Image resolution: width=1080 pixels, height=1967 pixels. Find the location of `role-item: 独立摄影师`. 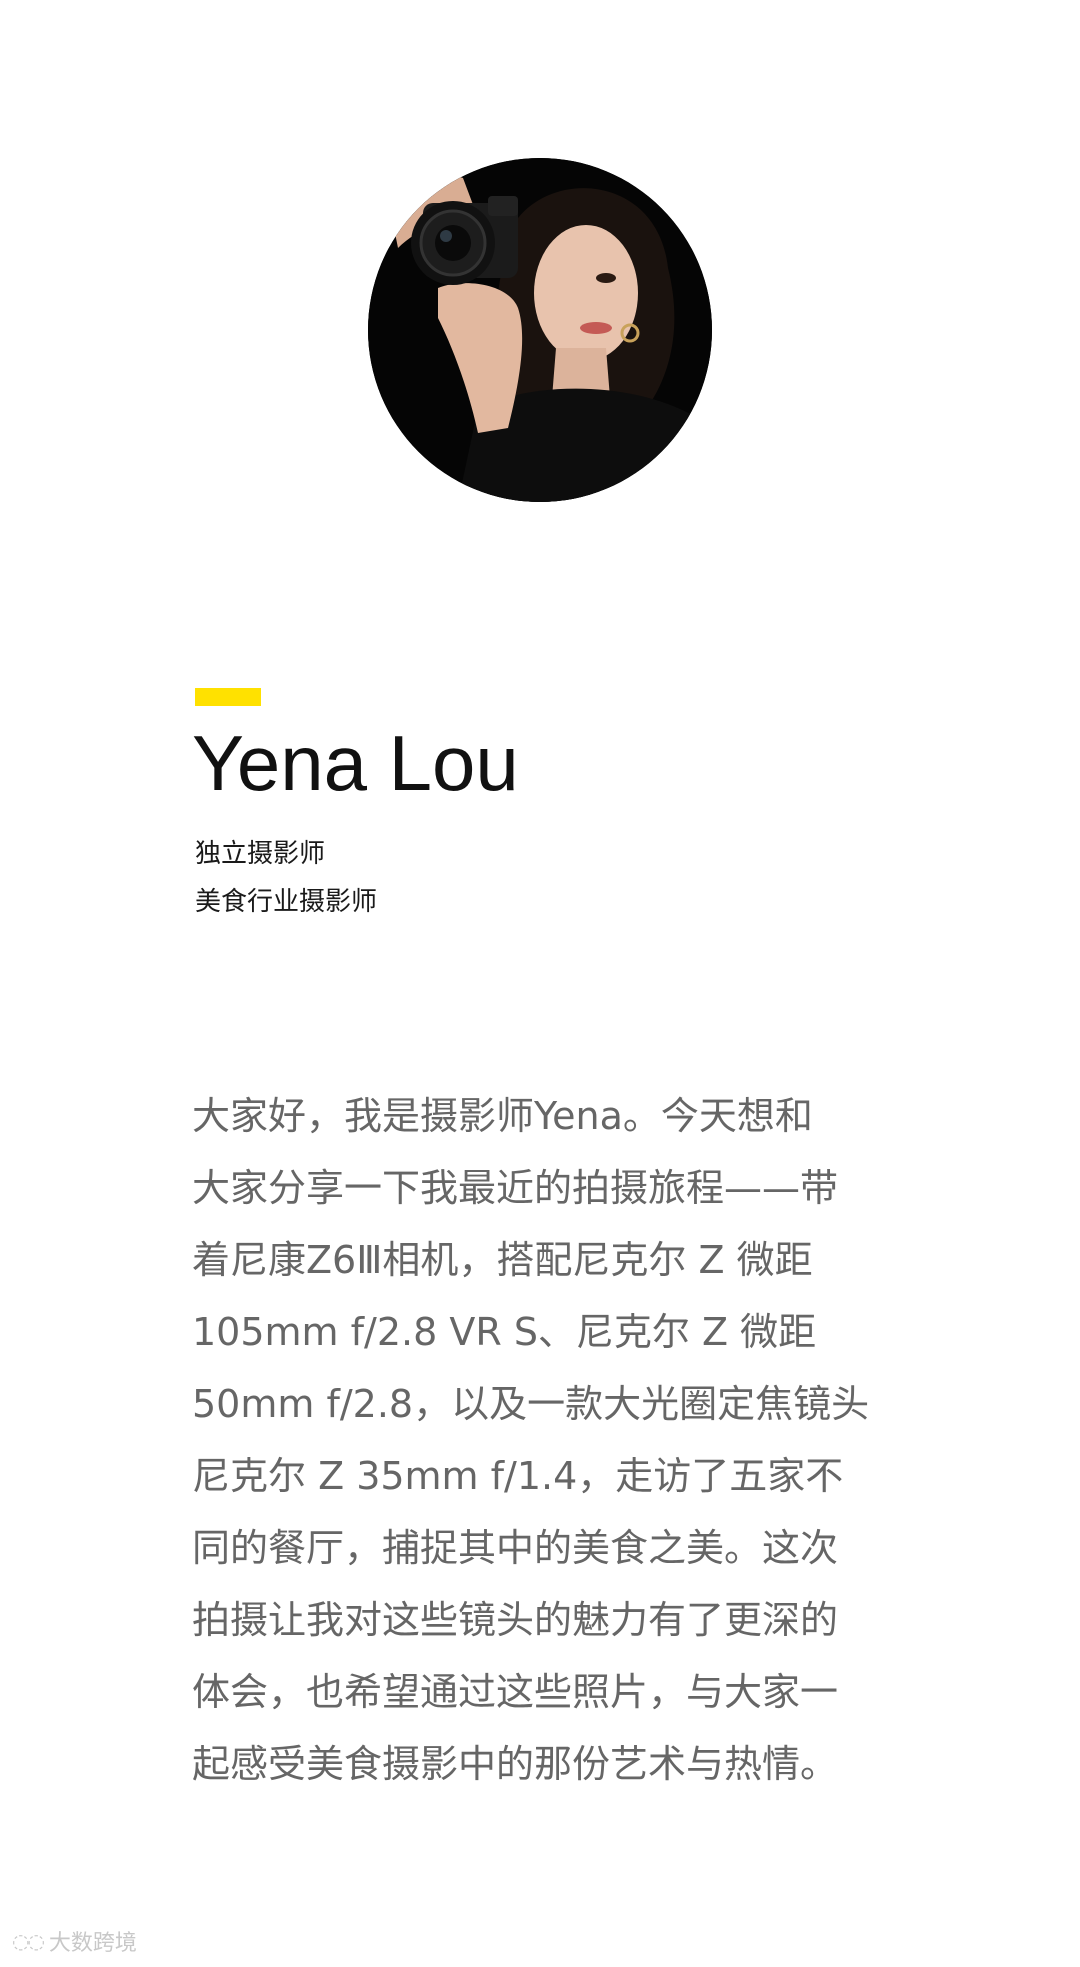

role-item: 独立摄影师 is located at coordinates (260, 854).